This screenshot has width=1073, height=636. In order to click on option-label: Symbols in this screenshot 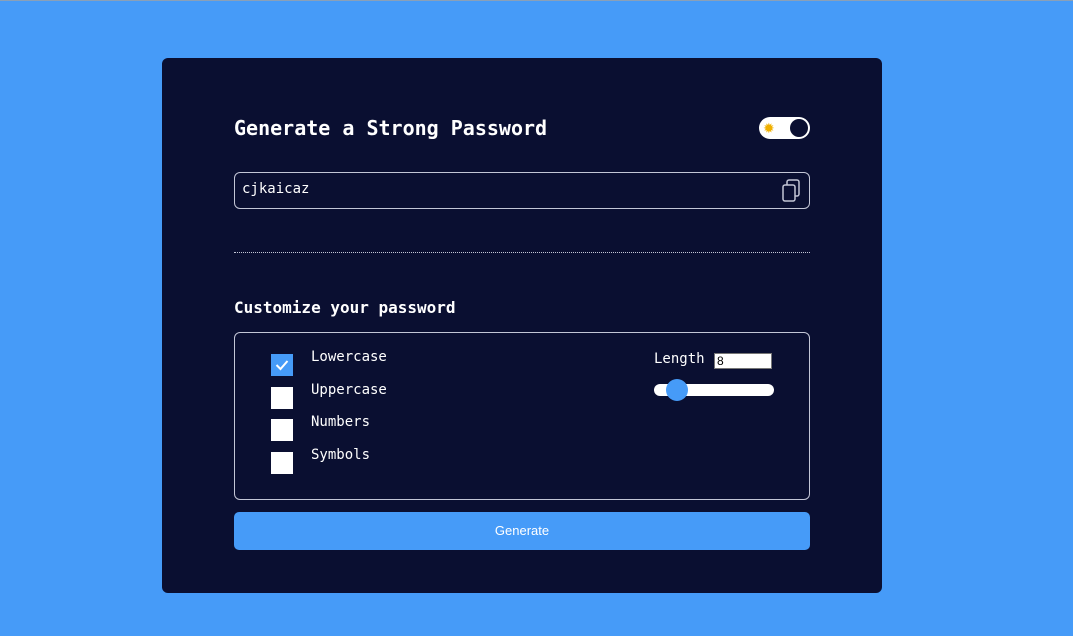, I will do `click(341, 455)`.